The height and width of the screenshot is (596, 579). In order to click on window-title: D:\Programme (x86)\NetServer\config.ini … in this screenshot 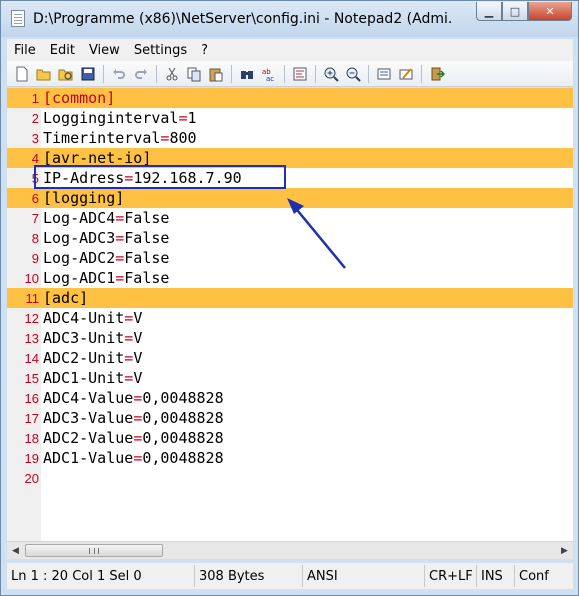, I will do `click(243, 19)`.